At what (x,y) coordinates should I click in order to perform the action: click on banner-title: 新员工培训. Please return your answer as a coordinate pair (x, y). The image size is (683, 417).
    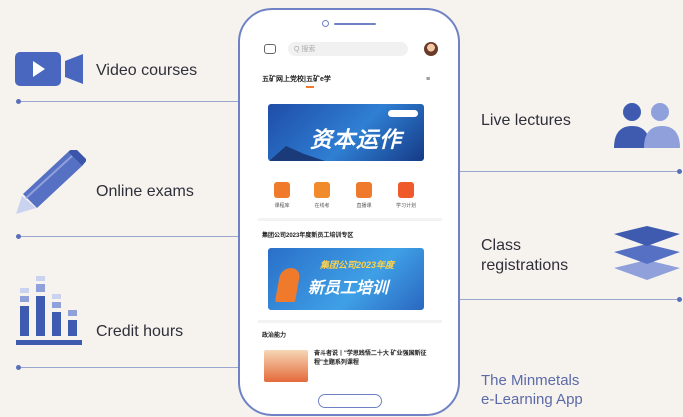
    Looking at the image, I should click on (348, 288).